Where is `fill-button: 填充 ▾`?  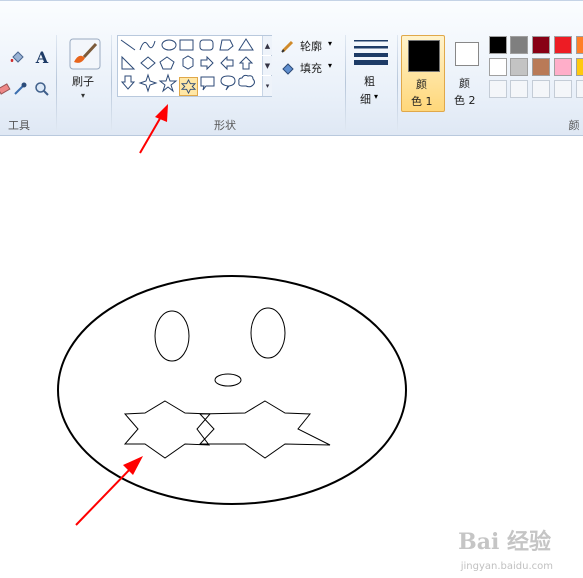 fill-button: 填充 ▾ is located at coordinates (310, 68).